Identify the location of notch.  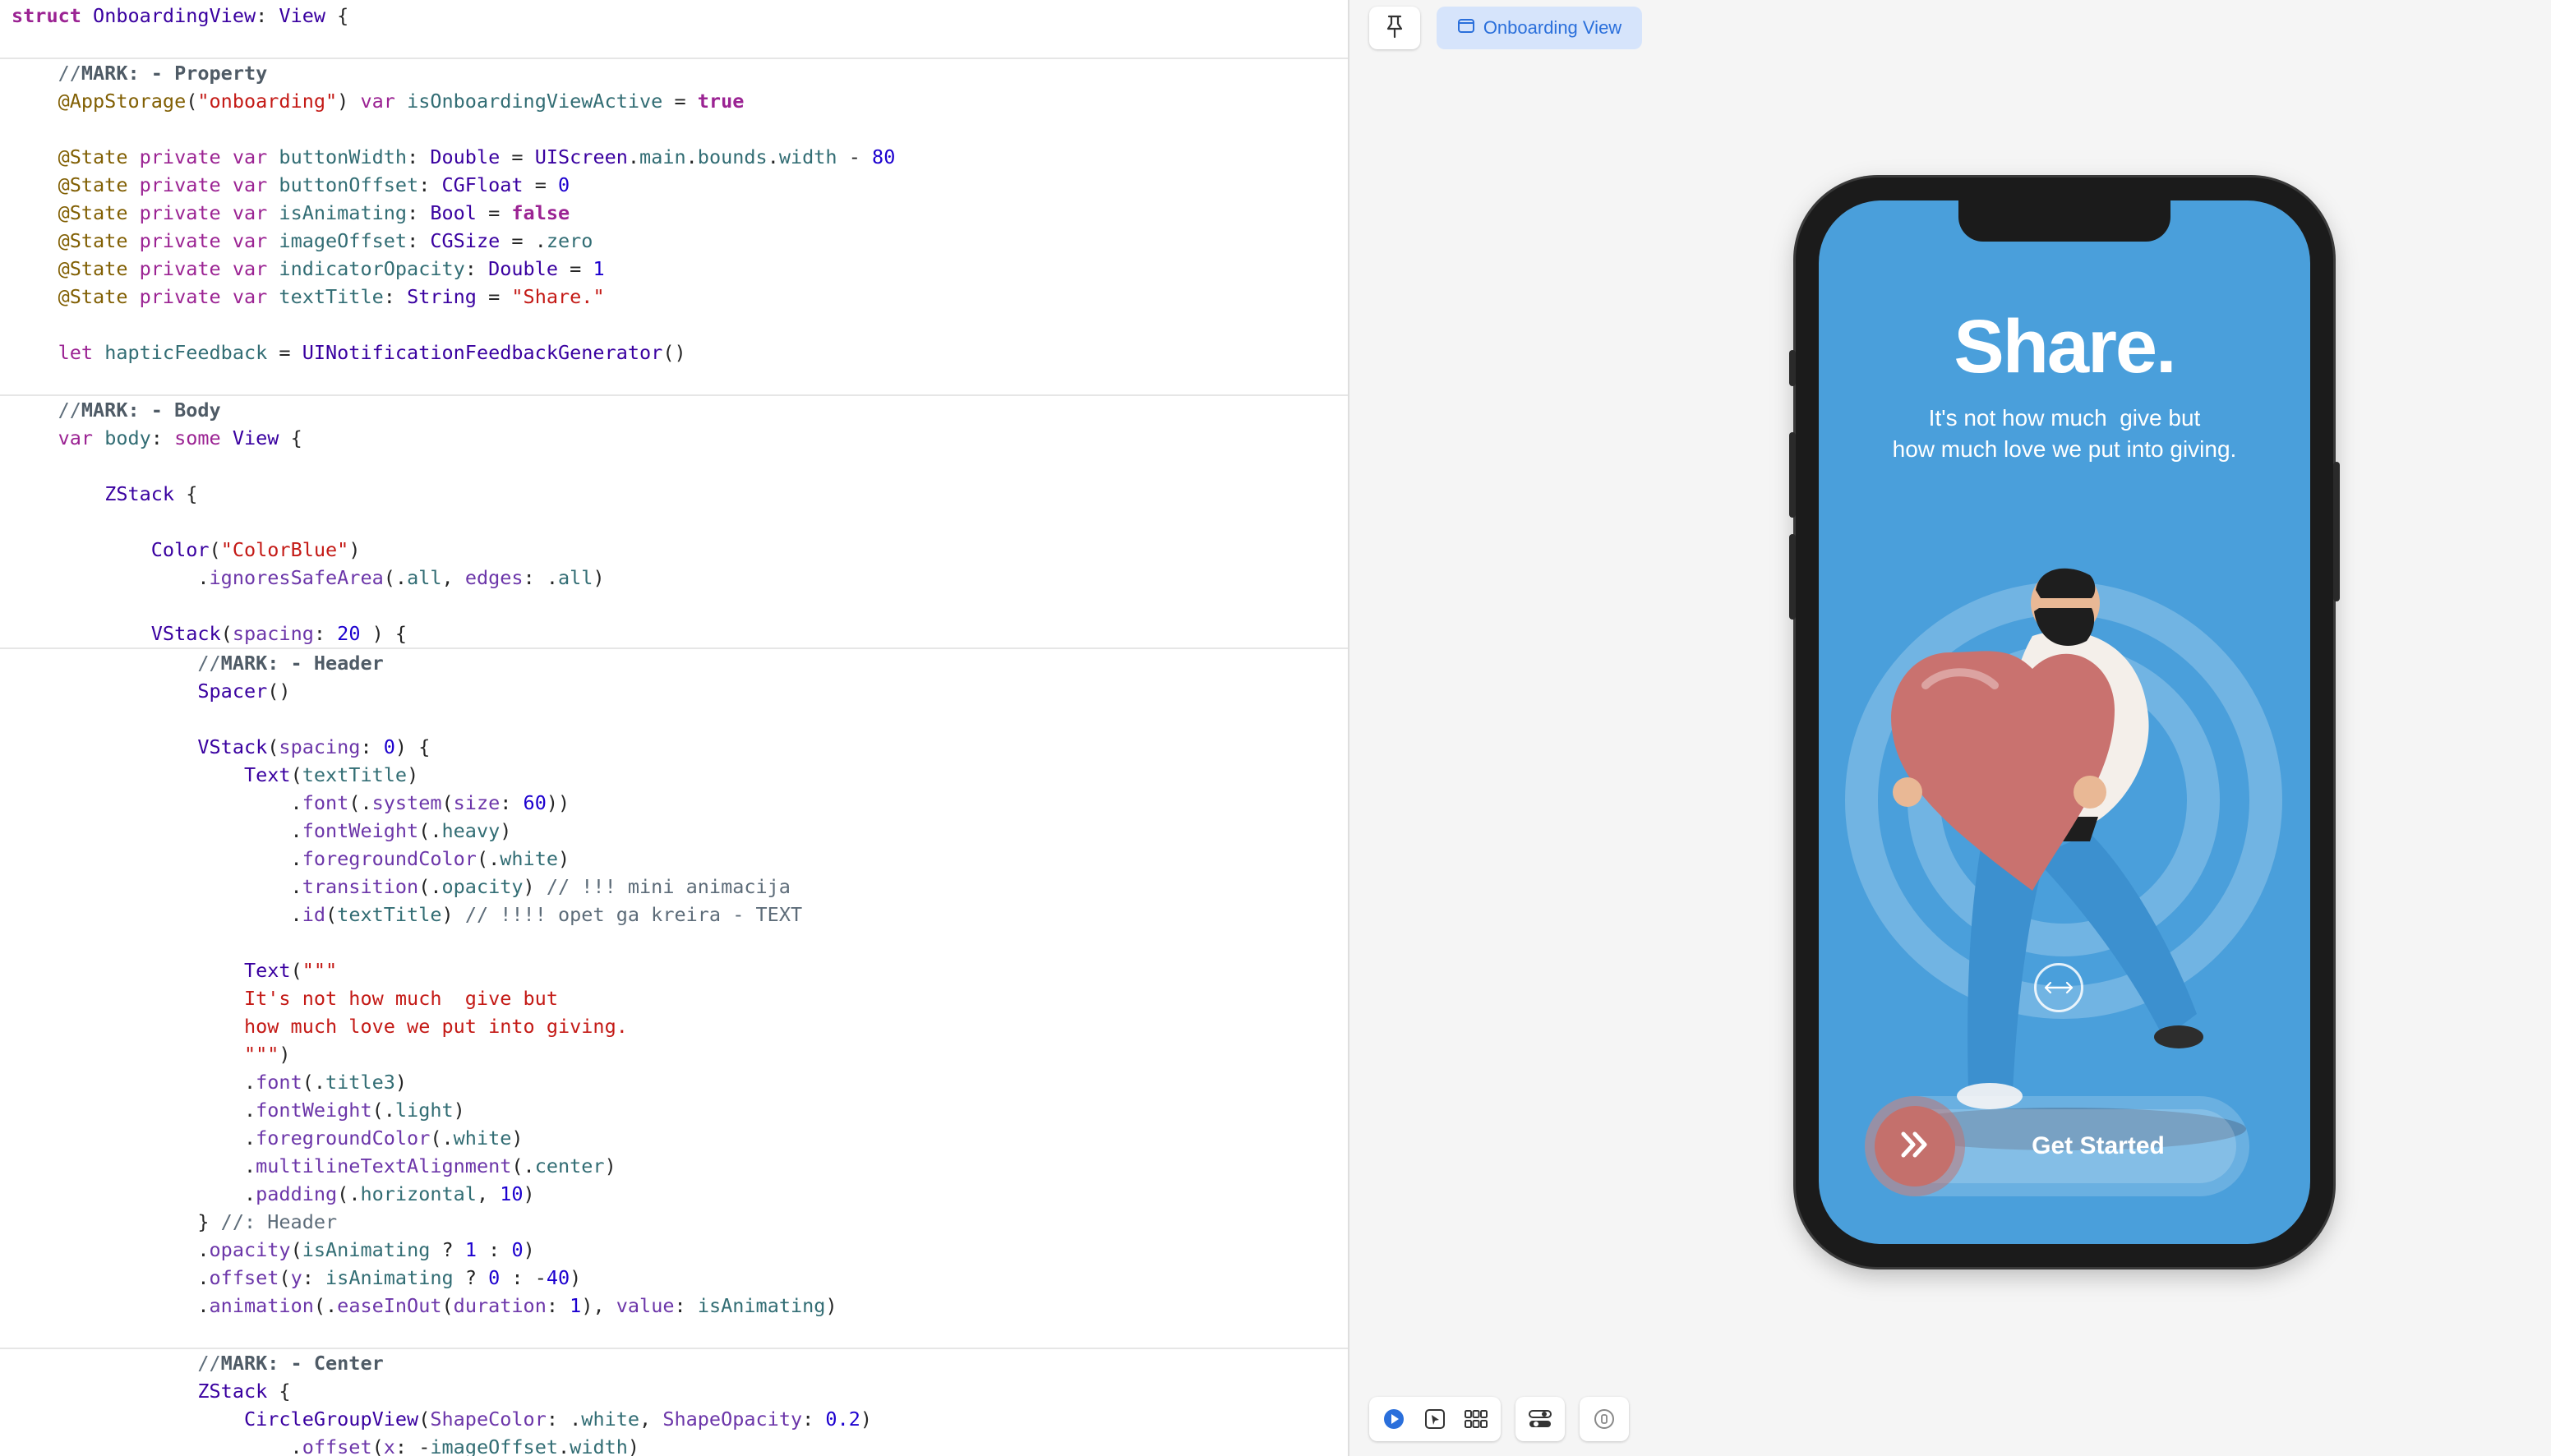
(2064, 221).